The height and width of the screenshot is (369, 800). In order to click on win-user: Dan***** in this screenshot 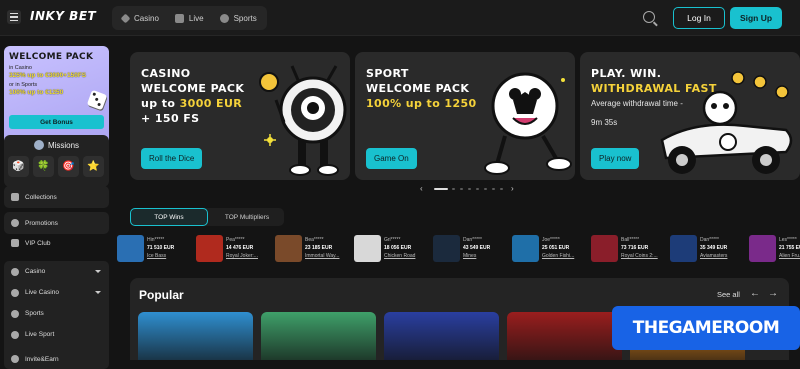, I will do `click(472, 240)`.